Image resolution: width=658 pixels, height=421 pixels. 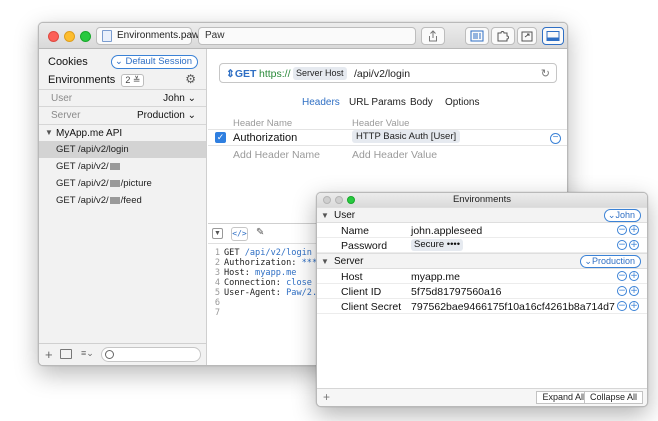 I want to click on variable-name: Client Secret, so click(x=371, y=307).